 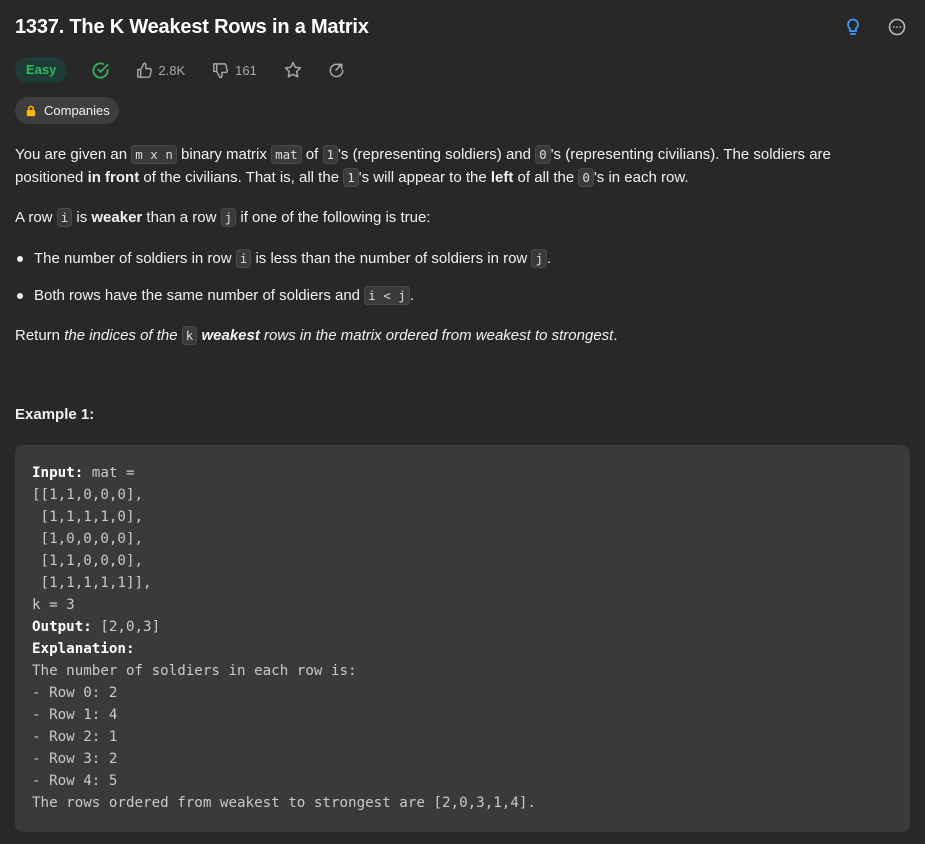 I want to click on like-count: 2.8K, so click(x=172, y=70).